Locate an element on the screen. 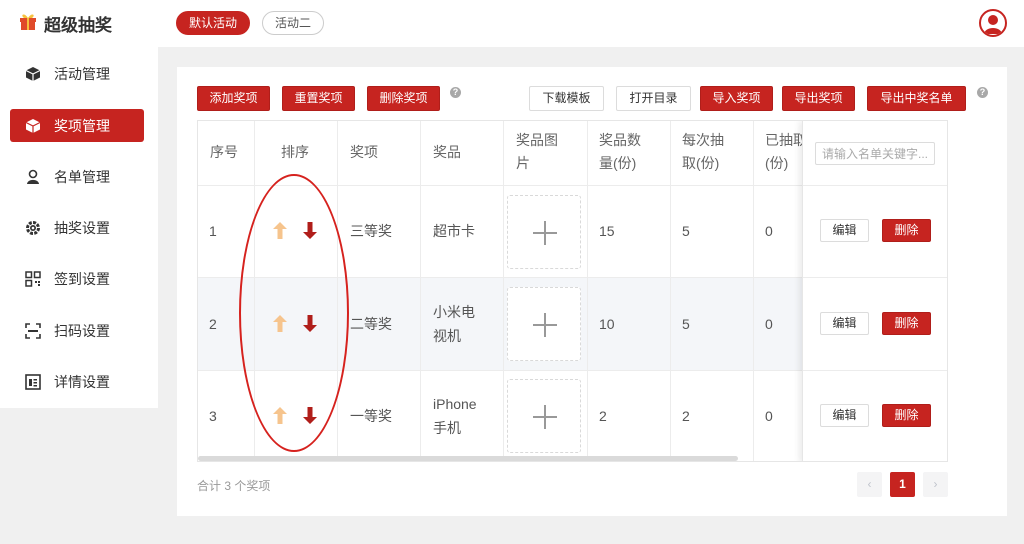  roster-search-input is located at coordinates (875, 153).